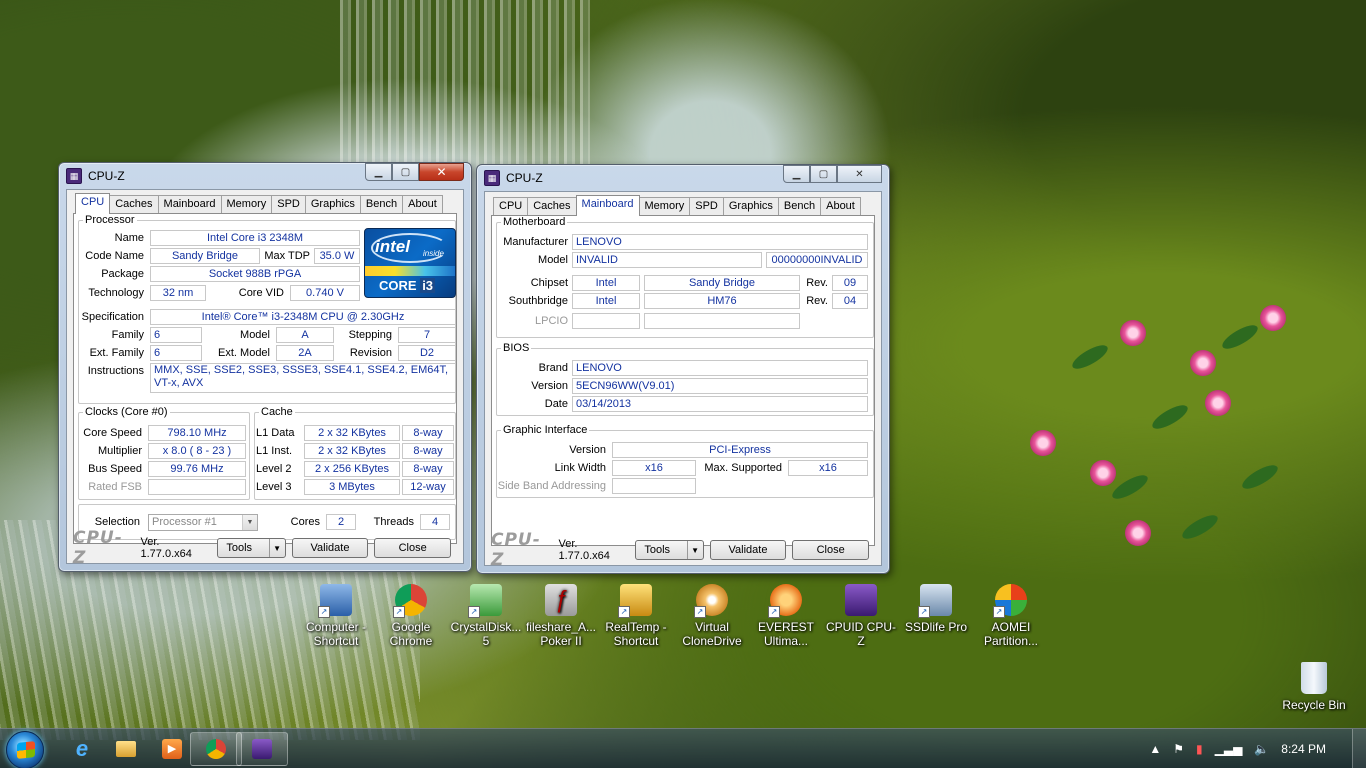  Describe the element at coordinates (1155, 749) in the screenshot. I see `show-hidden-icons-icon: ▲` at that location.